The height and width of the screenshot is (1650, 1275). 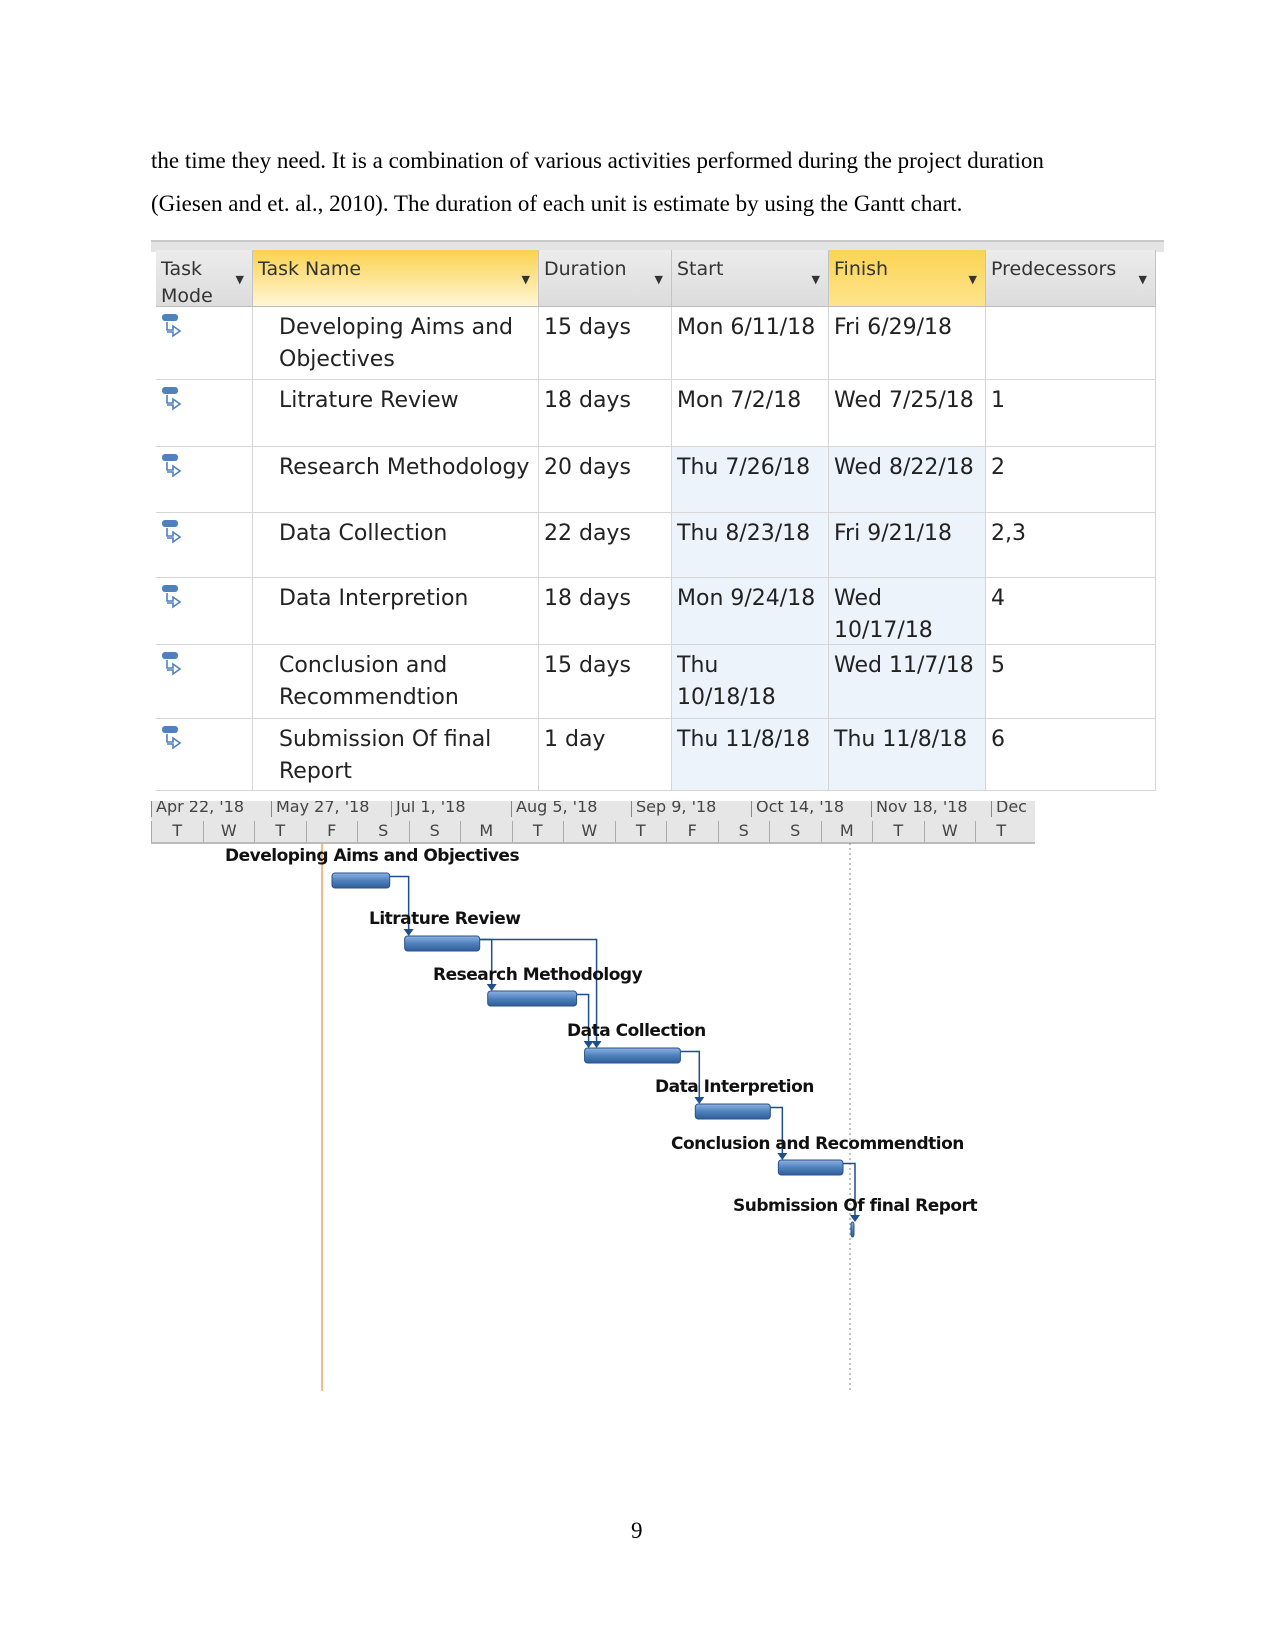 I want to click on task-bar-label: Litrature Review, so click(x=445, y=919).